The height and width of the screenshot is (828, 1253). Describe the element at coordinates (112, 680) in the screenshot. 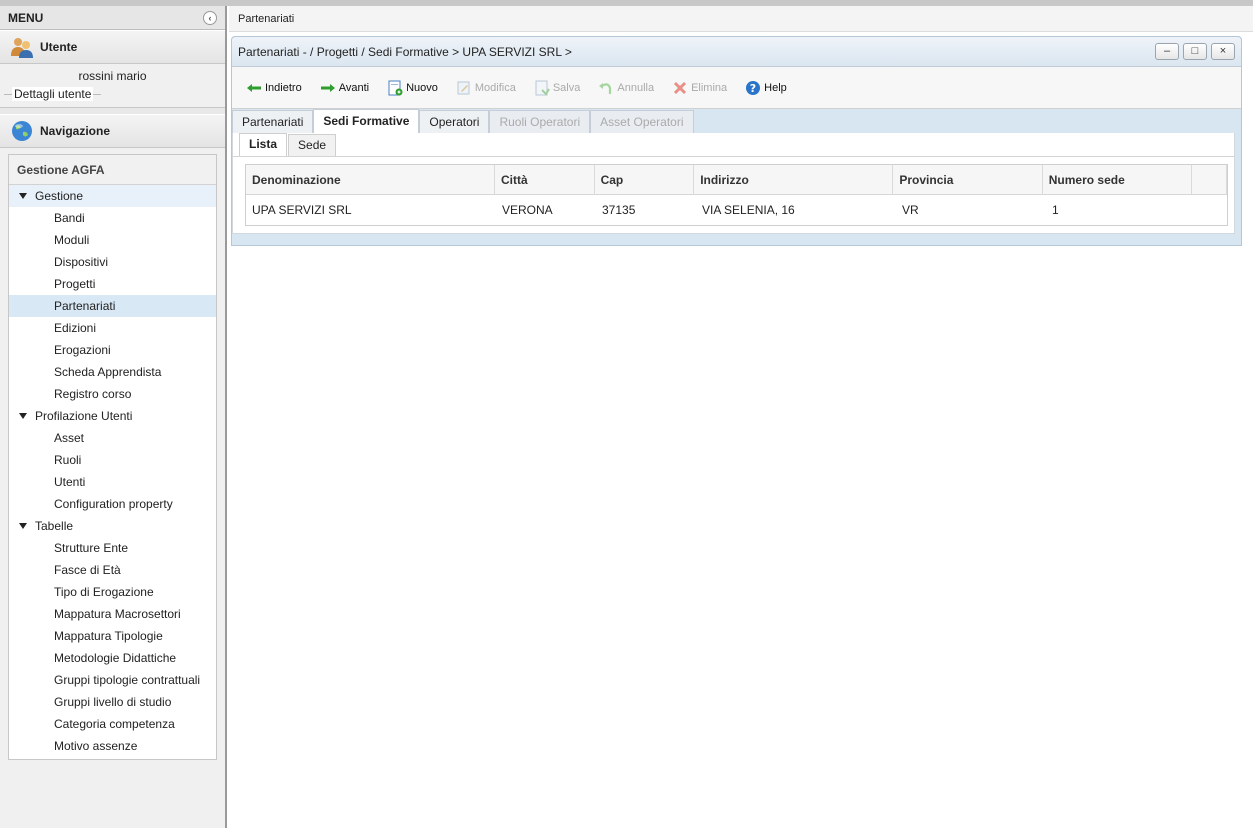

I see `nav-item-gruppi-tipologie-contrattuali: Gruppi tipologie contrattuali` at that location.